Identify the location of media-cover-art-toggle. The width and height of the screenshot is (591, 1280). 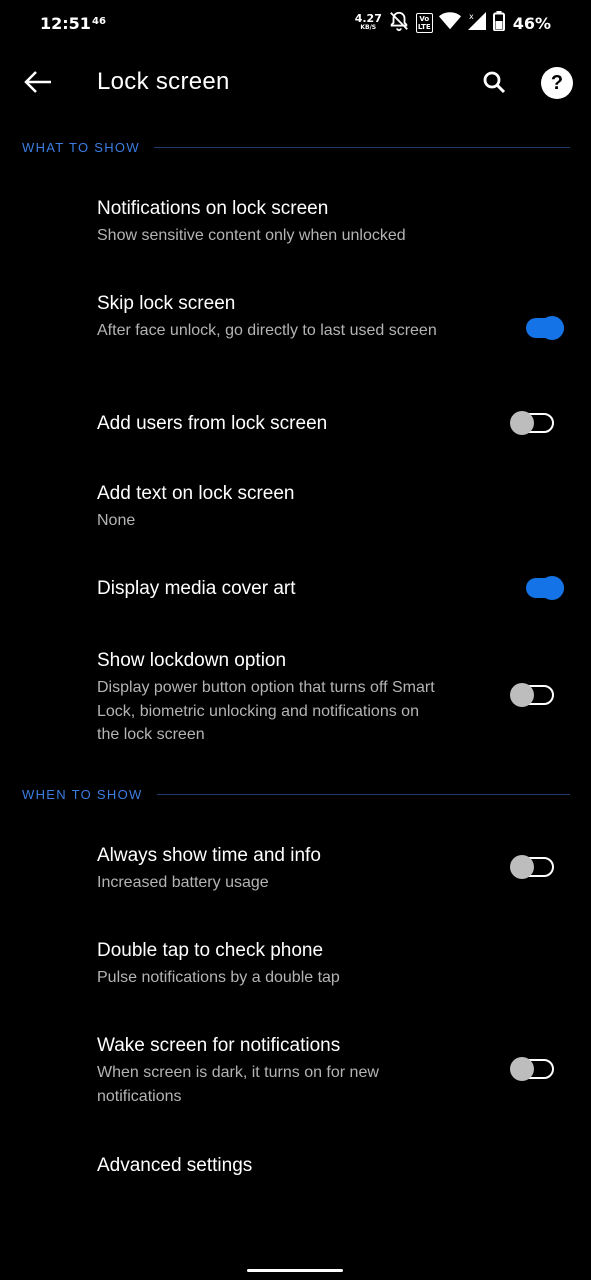
(543, 588).